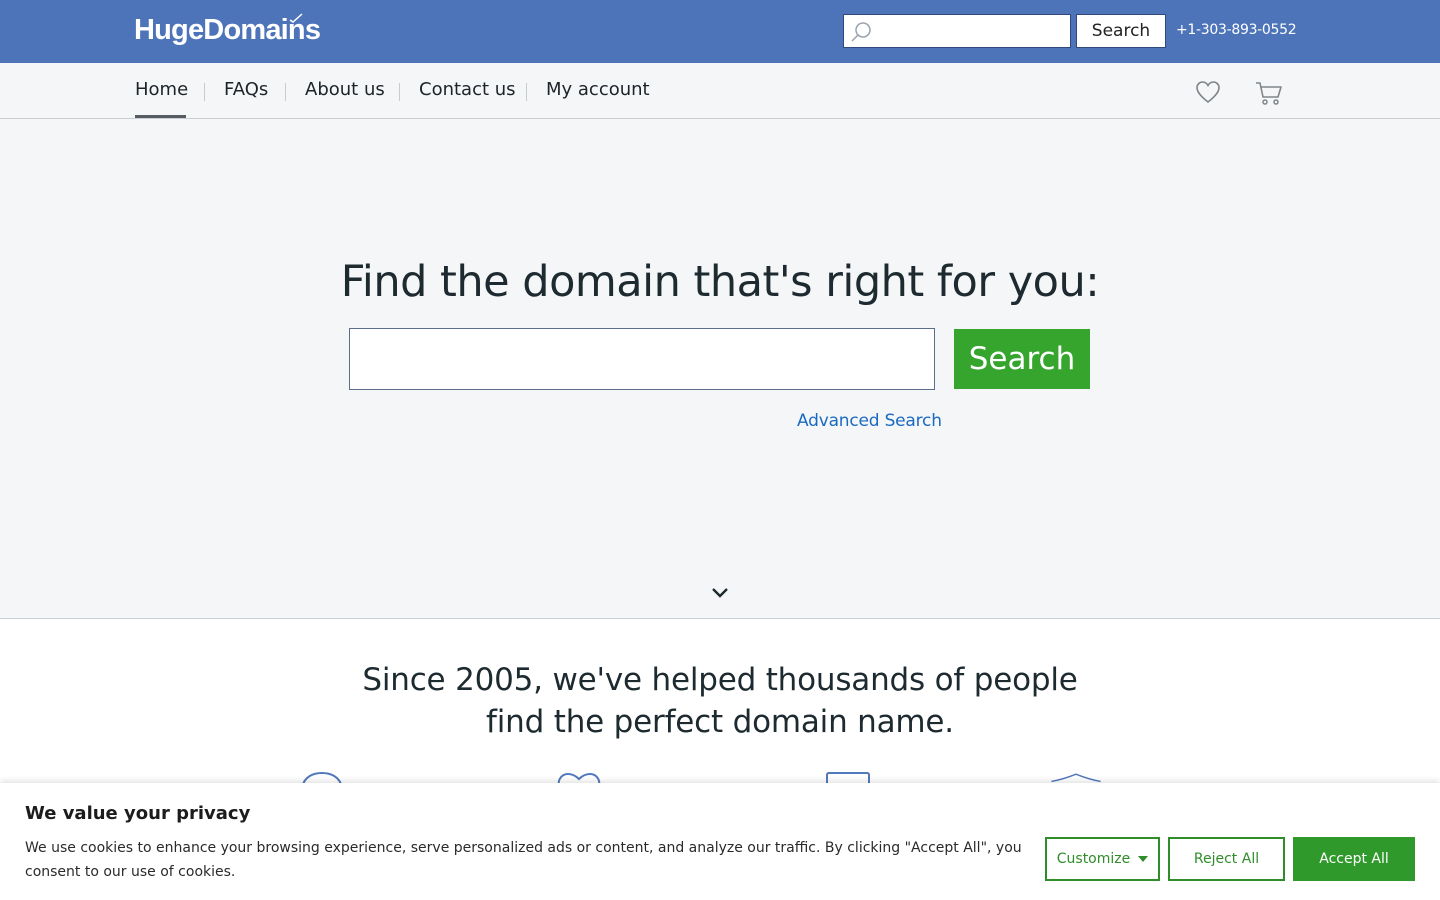  What do you see at coordinates (467, 89) in the screenshot?
I see `nav-item-contact: Contact us` at bounding box center [467, 89].